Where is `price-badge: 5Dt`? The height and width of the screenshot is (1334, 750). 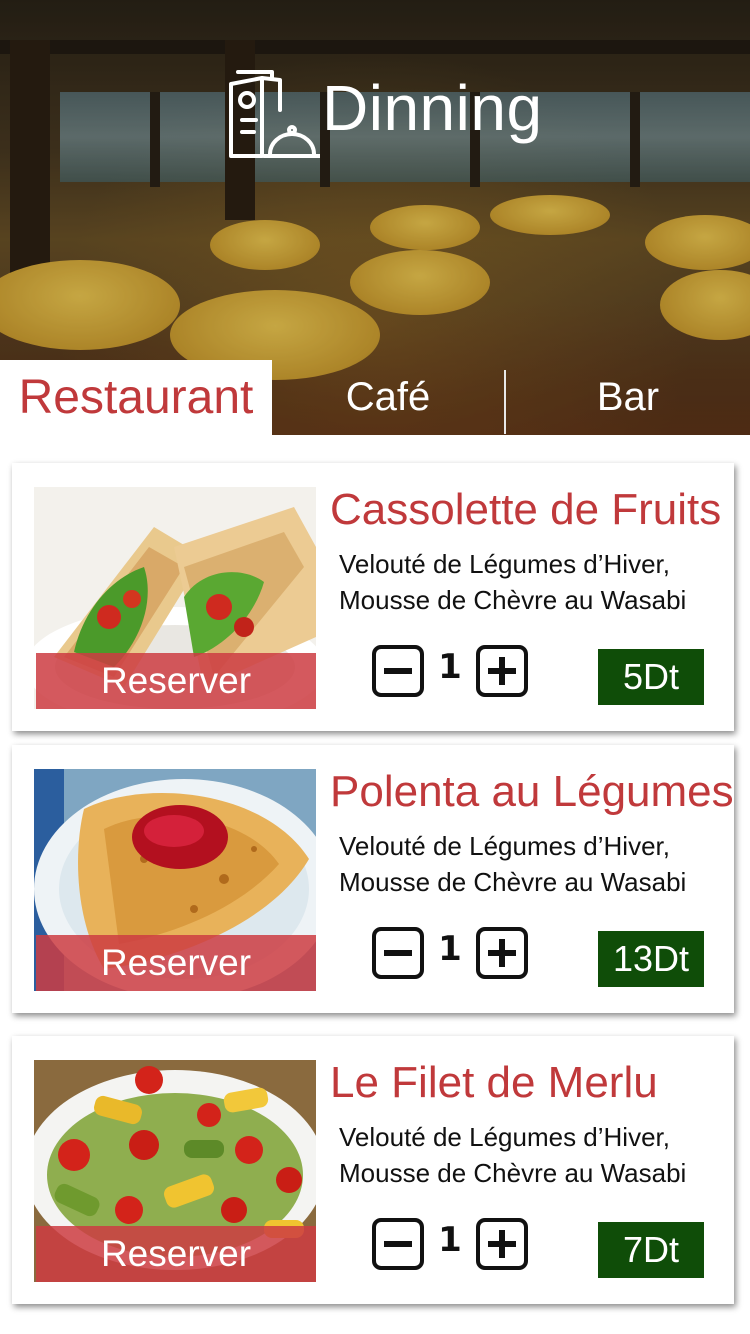 price-badge: 5Dt is located at coordinates (651, 677).